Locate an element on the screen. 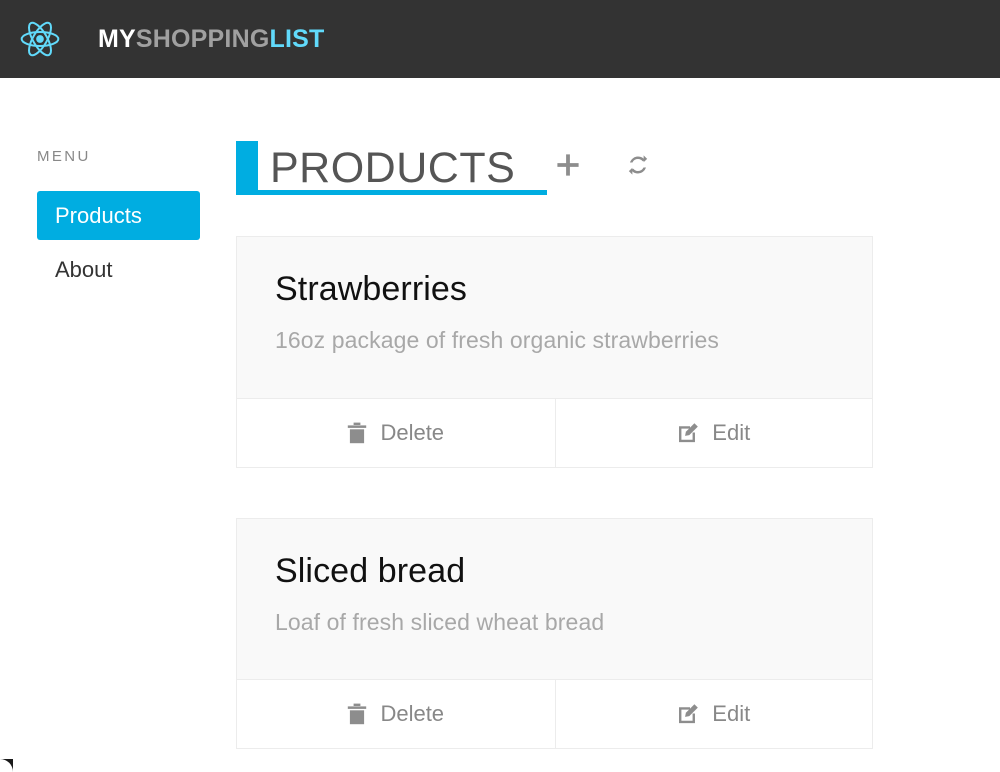 Image resolution: width=1000 pixels, height=772 pixels. page-header: PRODUCTS is located at coordinates (558, 170).